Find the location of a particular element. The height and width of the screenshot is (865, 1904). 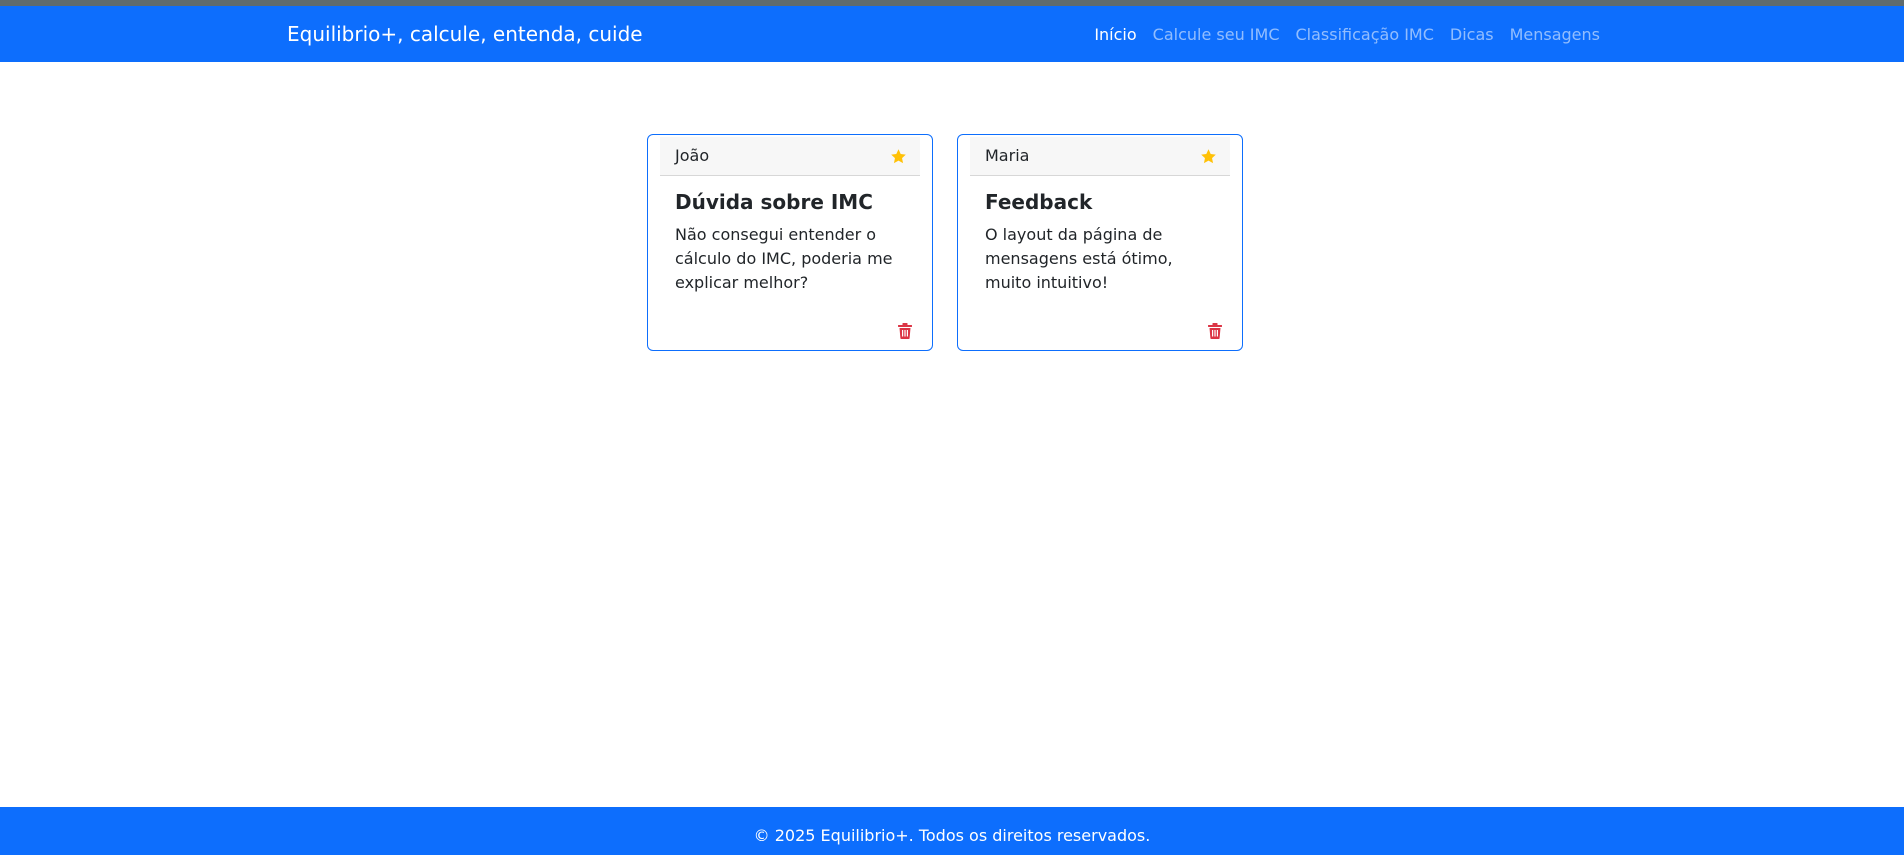

nav-item-dicas: Dicas is located at coordinates (1472, 34).